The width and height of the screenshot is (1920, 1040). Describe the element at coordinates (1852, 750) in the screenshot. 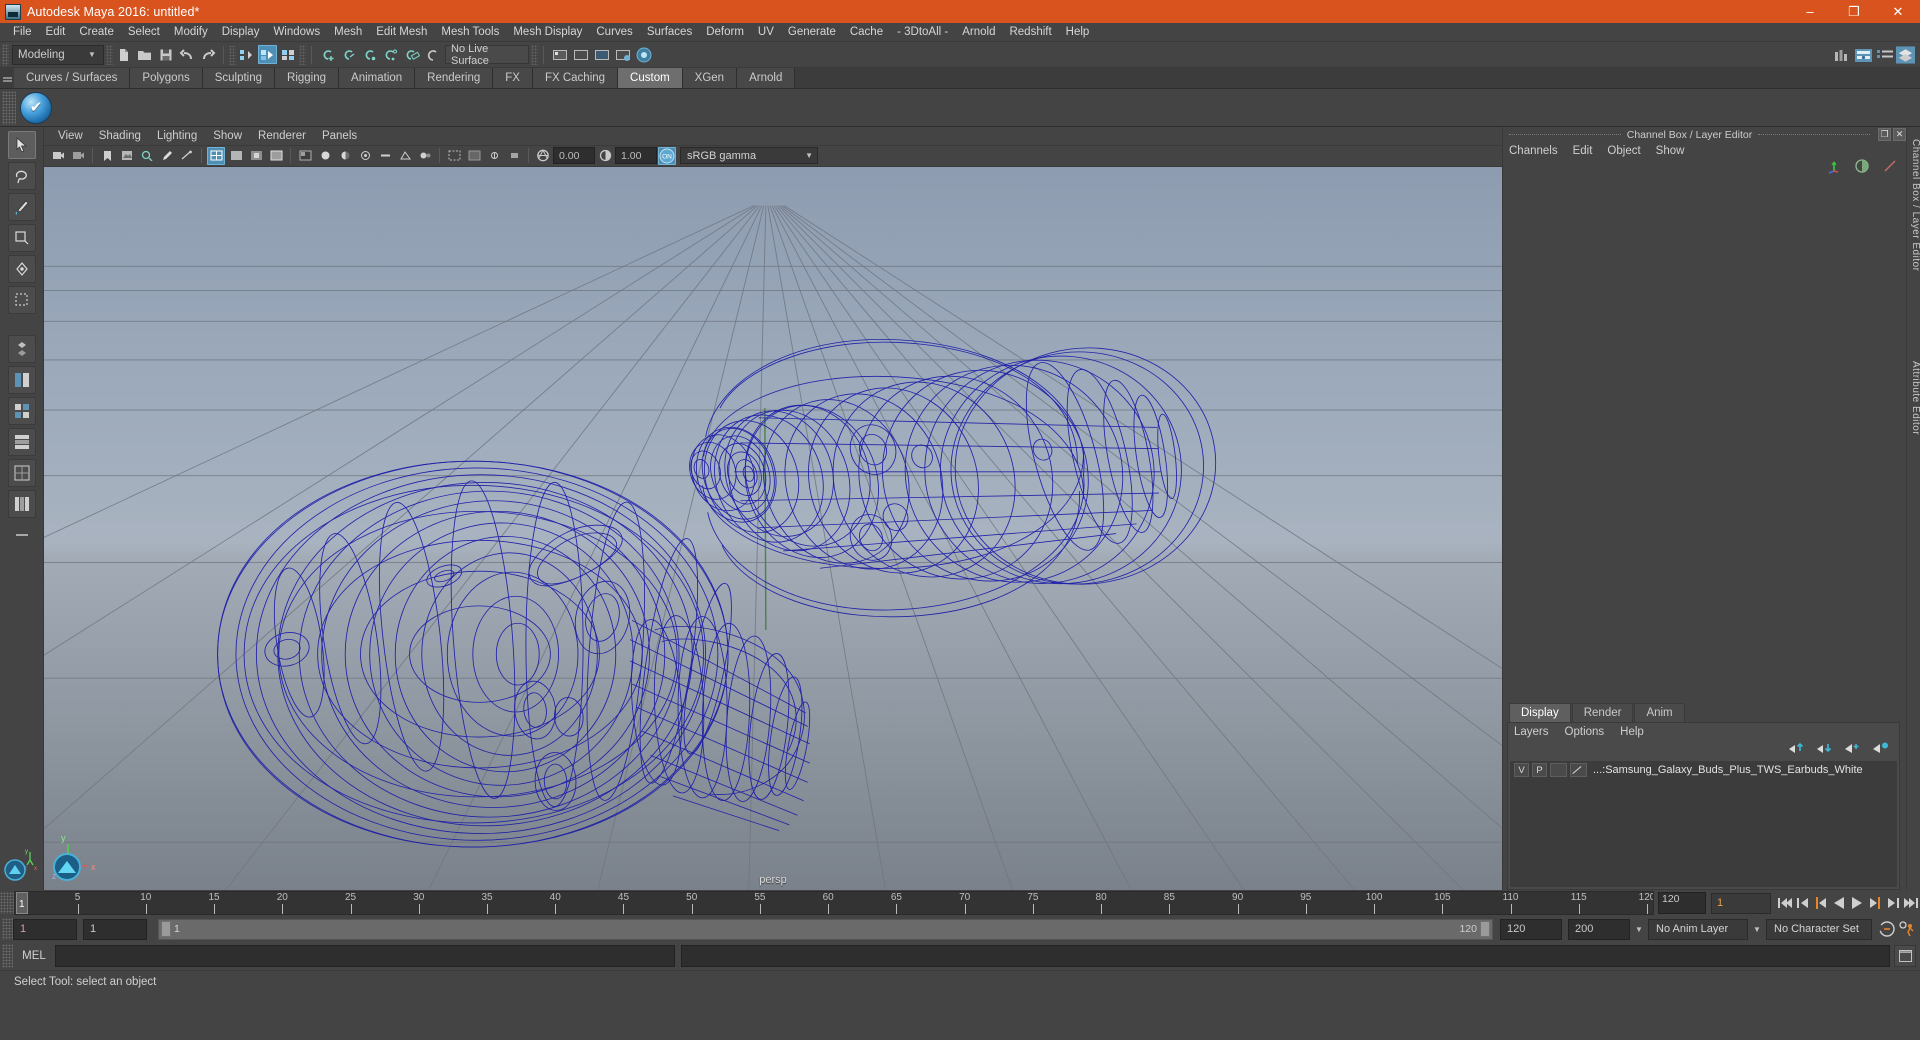

I see `new-layer-icon` at that location.